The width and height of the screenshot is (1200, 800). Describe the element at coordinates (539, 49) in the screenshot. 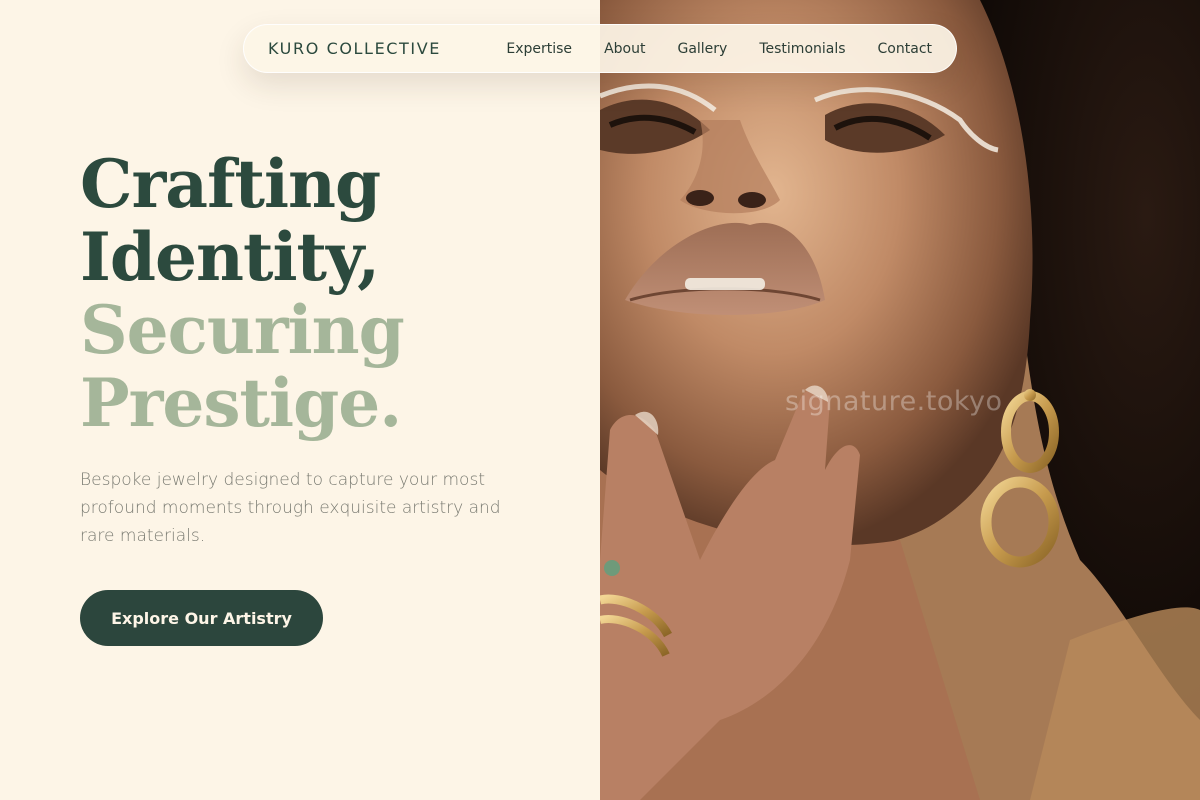

I see `nav-link-expertise: Expertise` at that location.